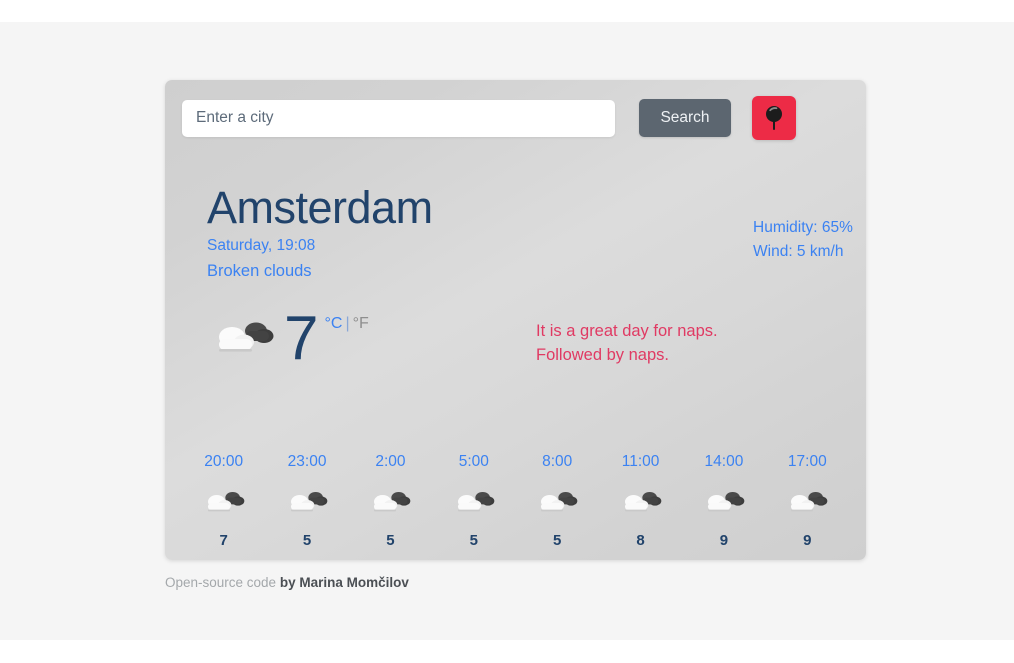 This screenshot has height=663, width=1014. What do you see at coordinates (361, 323) in the screenshot?
I see `fahrenheit-link: °F` at bounding box center [361, 323].